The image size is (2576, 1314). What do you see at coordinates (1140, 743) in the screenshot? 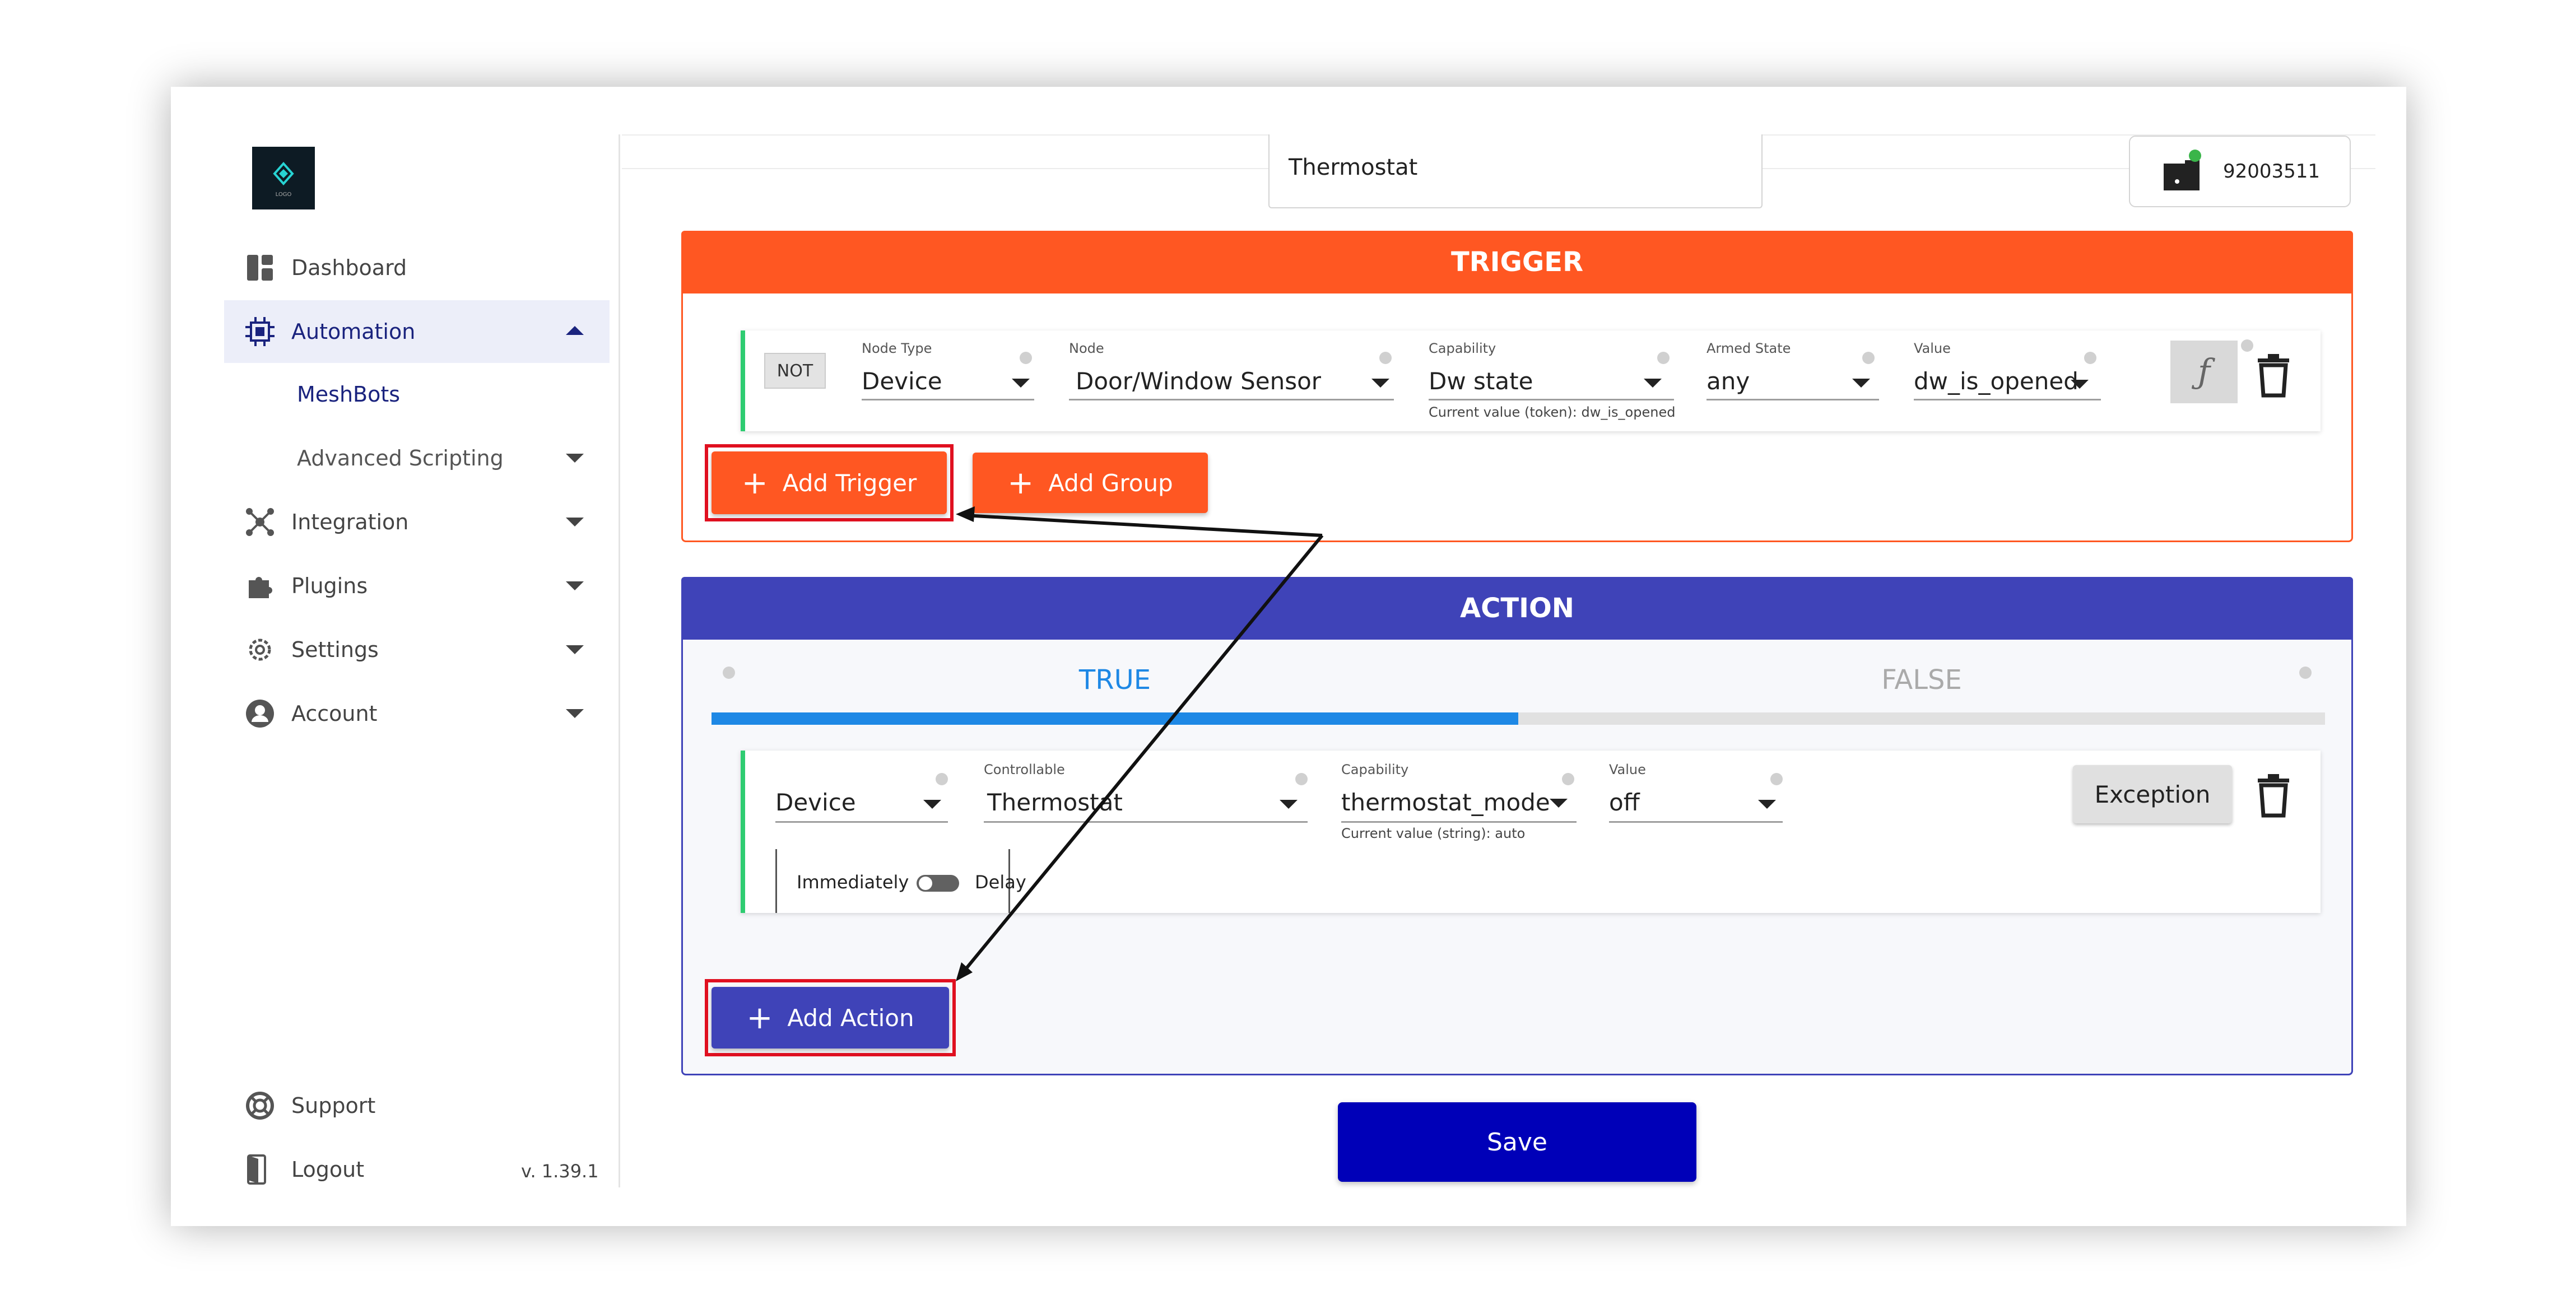
I see `annotation-arrows` at bounding box center [1140, 743].